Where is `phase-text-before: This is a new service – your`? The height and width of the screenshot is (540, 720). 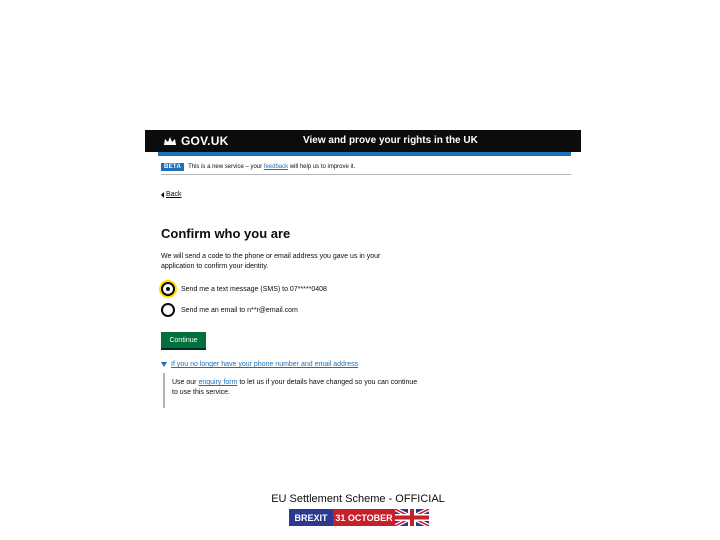
phase-text-before: This is a new service – your is located at coordinates (225, 167).